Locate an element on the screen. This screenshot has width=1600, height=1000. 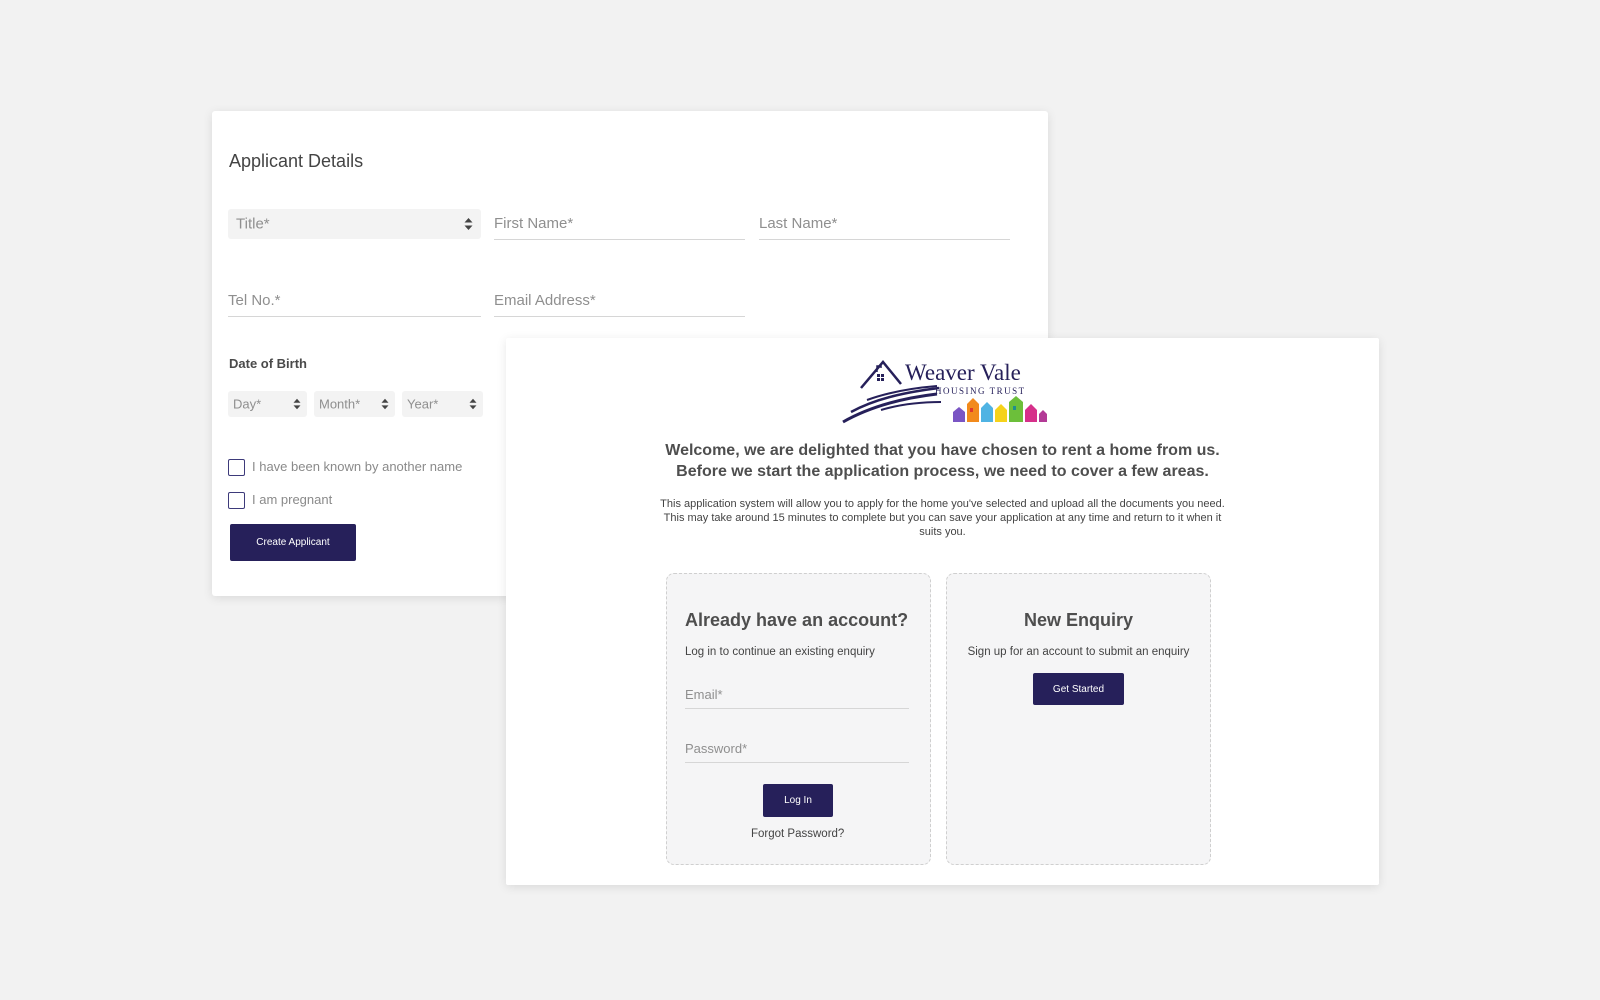
login-email-field: Email* is located at coordinates (797, 693).